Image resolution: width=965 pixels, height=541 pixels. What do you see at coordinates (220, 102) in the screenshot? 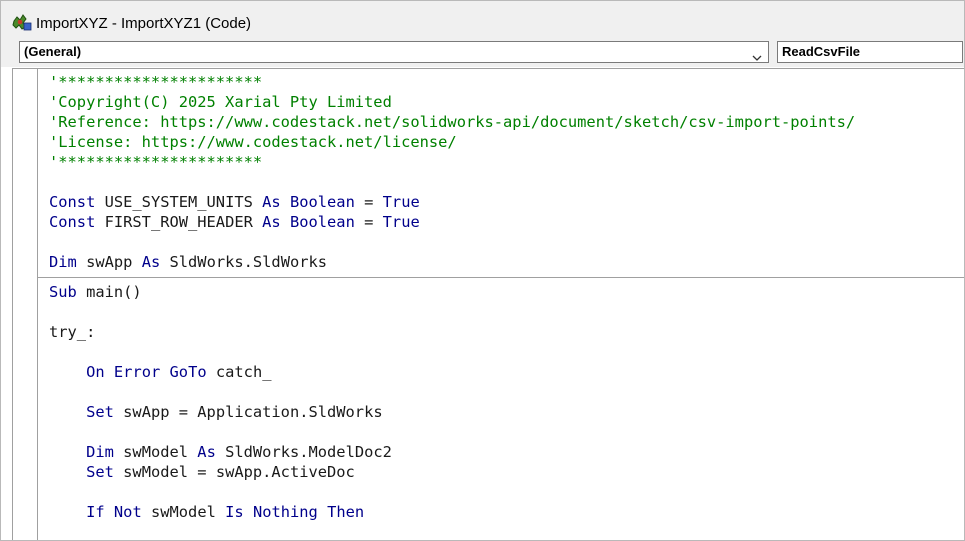
I see `code-token-comment: 'Copyright(C) 2025 Xarial Pty Limited` at bounding box center [220, 102].